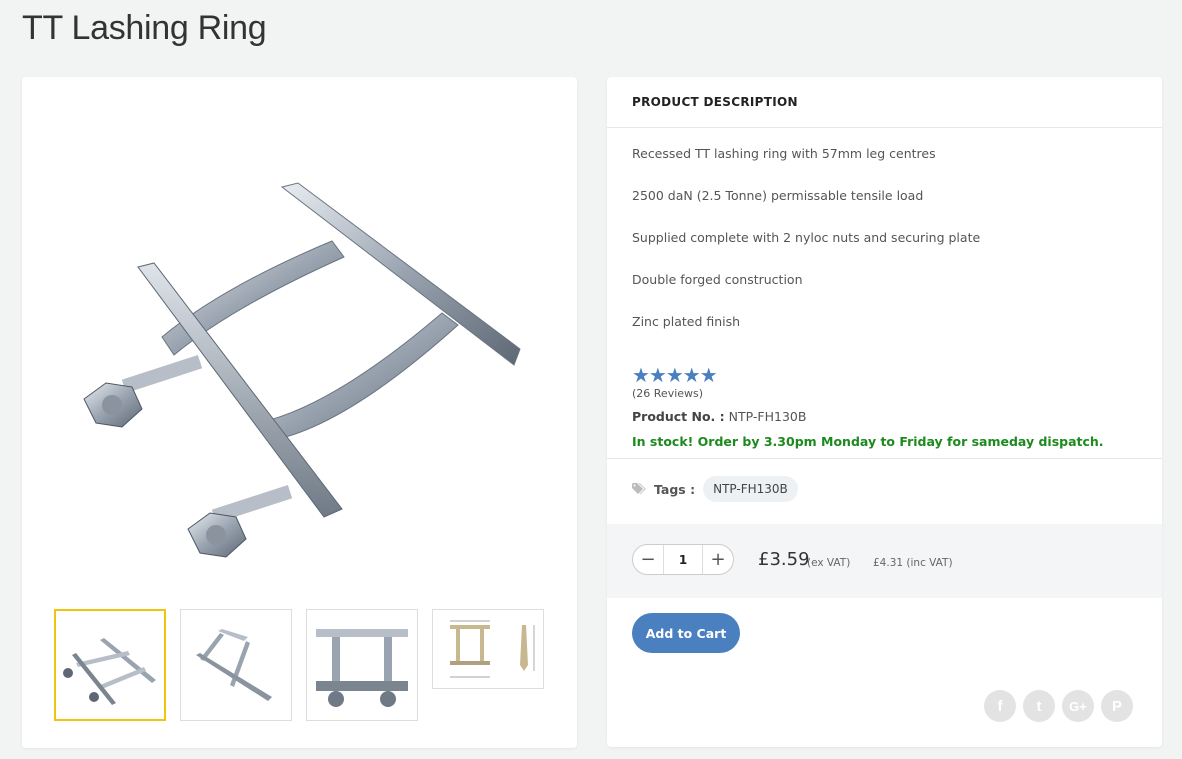 The height and width of the screenshot is (759, 1182). Describe the element at coordinates (1078, 706) in the screenshot. I see `google-plus-icon: G+` at that location.